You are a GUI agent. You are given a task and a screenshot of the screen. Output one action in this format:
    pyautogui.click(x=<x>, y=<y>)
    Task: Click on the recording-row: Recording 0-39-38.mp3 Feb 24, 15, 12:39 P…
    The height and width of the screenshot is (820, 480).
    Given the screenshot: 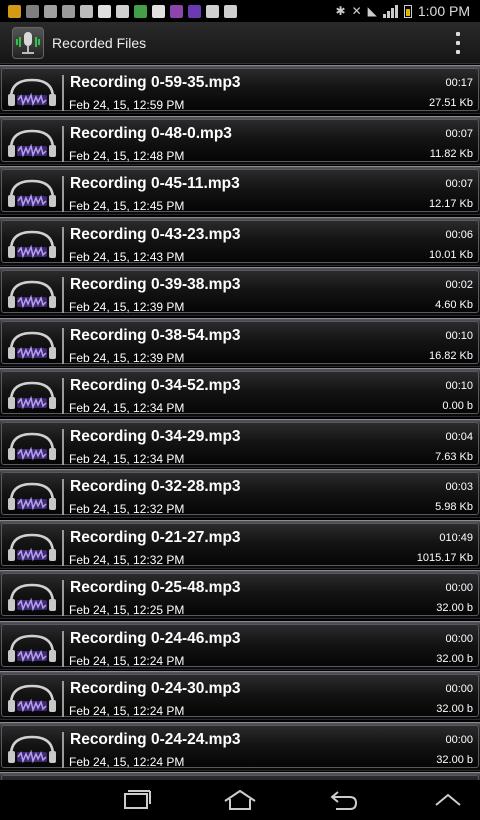 What is the action you would take?
    pyautogui.click(x=240, y=291)
    